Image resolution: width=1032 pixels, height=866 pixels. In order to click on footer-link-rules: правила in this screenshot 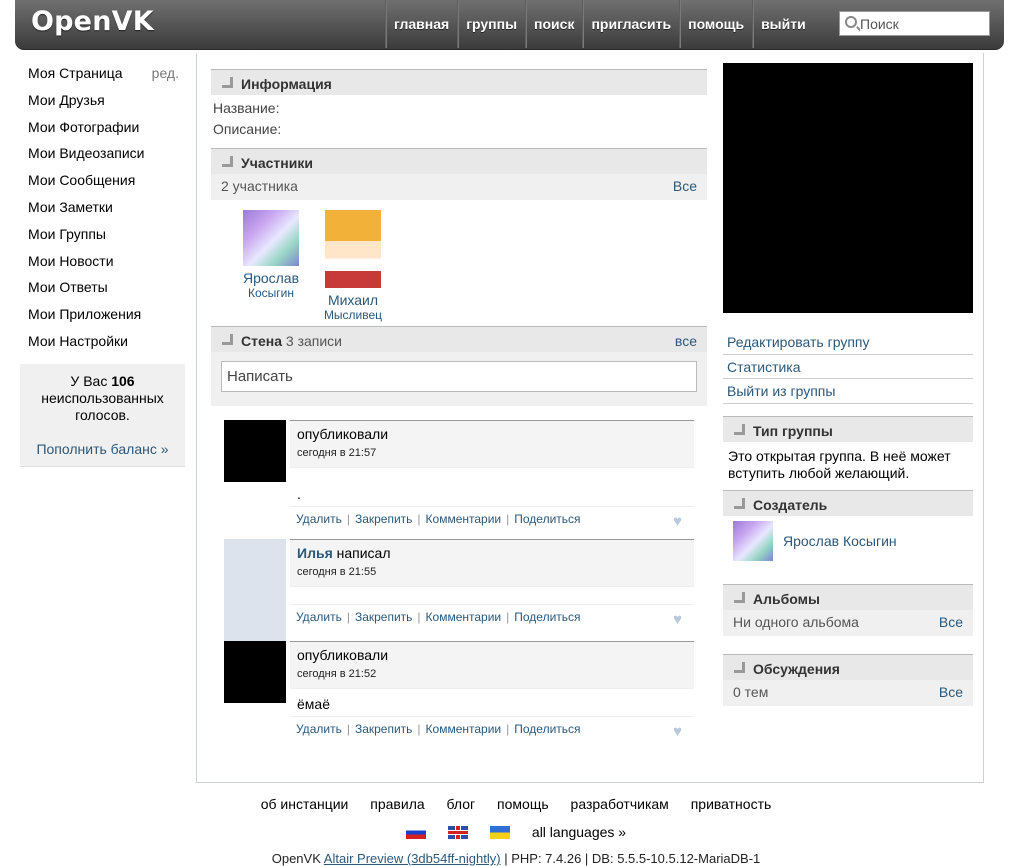, I will do `click(397, 804)`.